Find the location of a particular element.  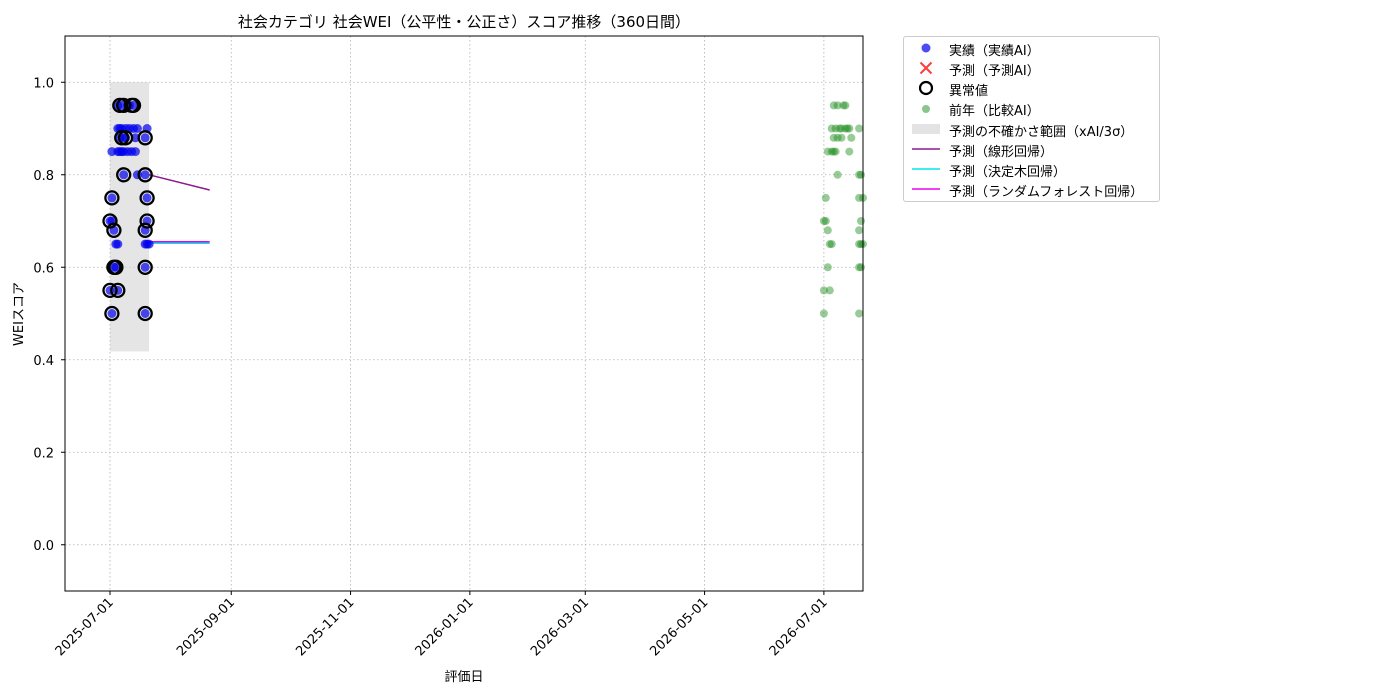

legend-label: 予測の不確かさ範囲（xAI/3σ） is located at coordinates (1041, 132).